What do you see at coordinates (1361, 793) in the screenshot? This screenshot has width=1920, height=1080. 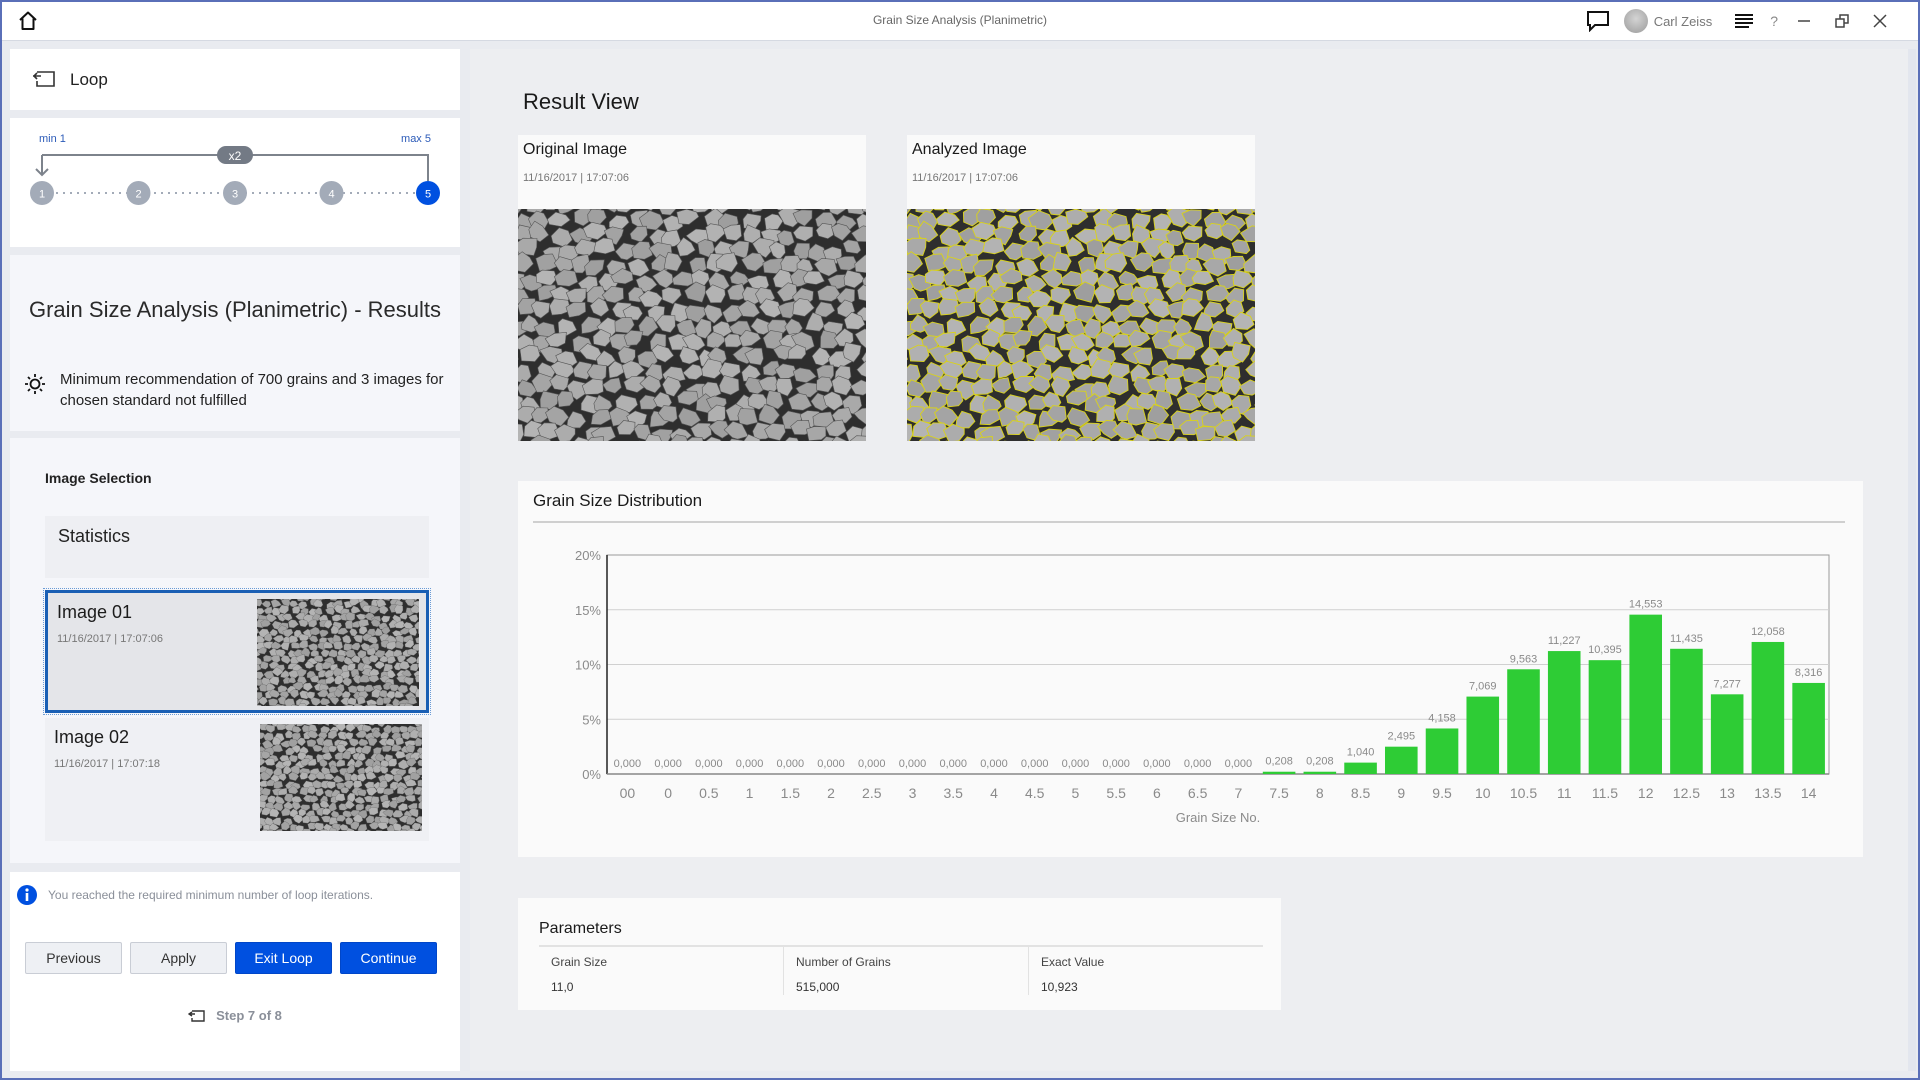 I see `x-tick-label: 8.5` at bounding box center [1361, 793].